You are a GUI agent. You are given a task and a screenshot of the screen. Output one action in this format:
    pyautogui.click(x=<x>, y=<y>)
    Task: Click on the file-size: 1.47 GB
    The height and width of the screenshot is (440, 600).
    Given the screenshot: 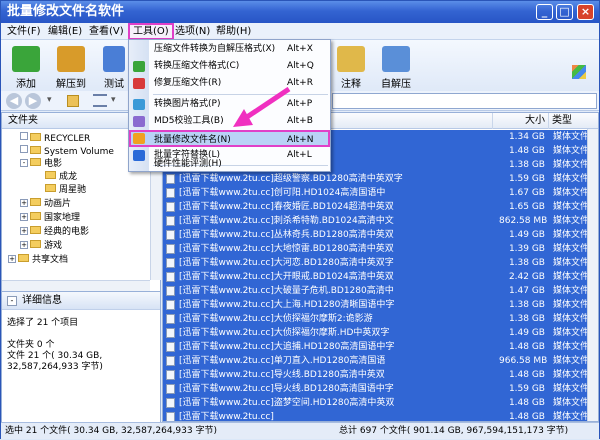 What is the action you would take?
    pyautogui.click(x=526, y=291)
    